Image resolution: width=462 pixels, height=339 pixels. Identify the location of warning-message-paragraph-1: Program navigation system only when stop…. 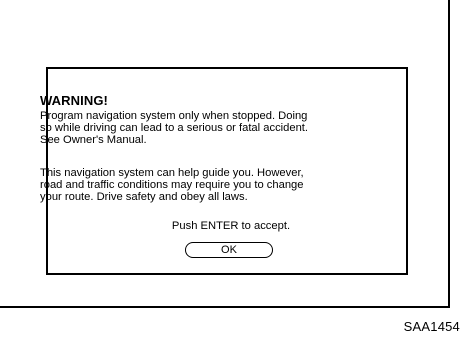
(174, 128).